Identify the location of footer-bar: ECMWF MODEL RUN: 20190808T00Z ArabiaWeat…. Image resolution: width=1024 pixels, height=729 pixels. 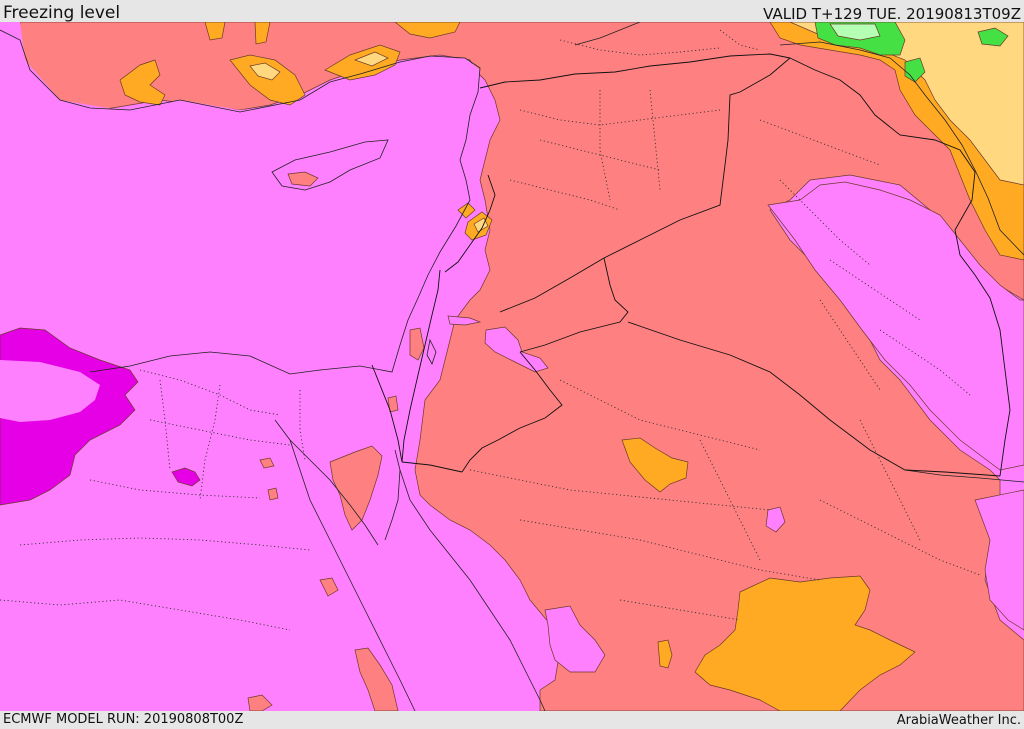
(512, 720).